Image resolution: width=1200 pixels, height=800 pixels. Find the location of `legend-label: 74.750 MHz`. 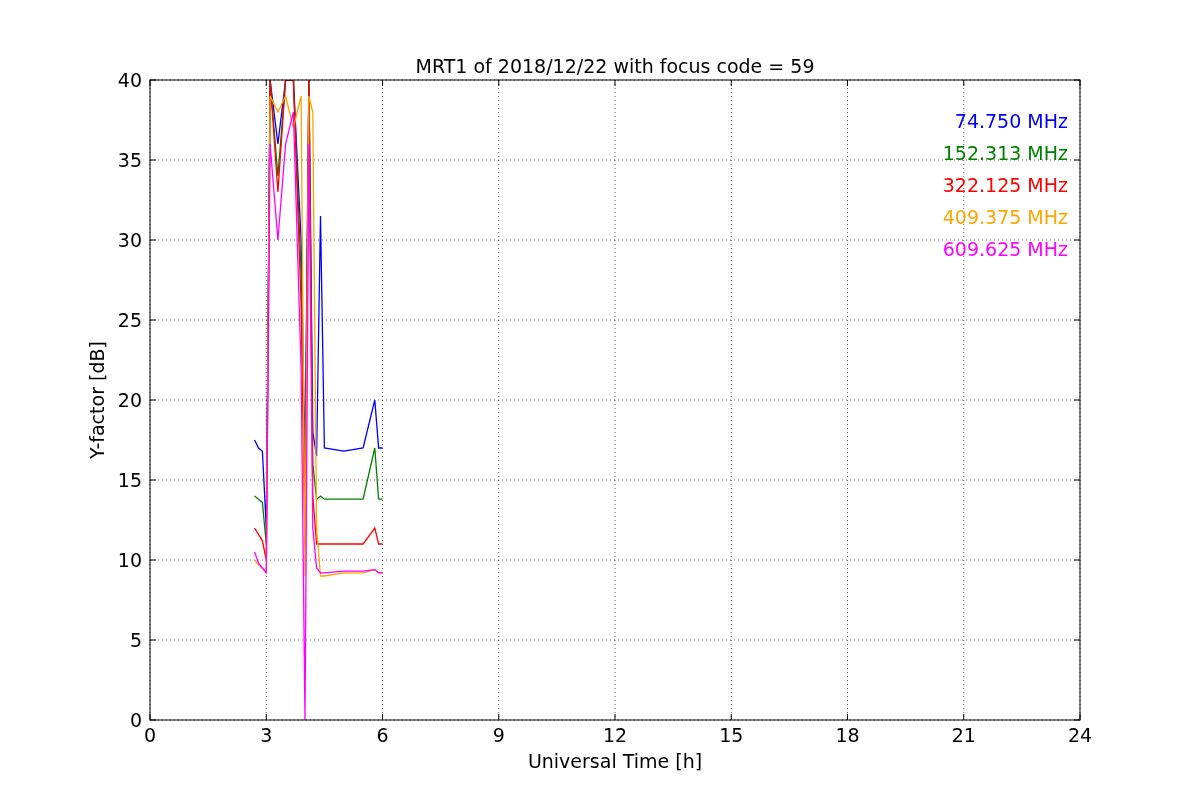

legend-label: 74.750 MHz is located at coordinates (1011, 121).